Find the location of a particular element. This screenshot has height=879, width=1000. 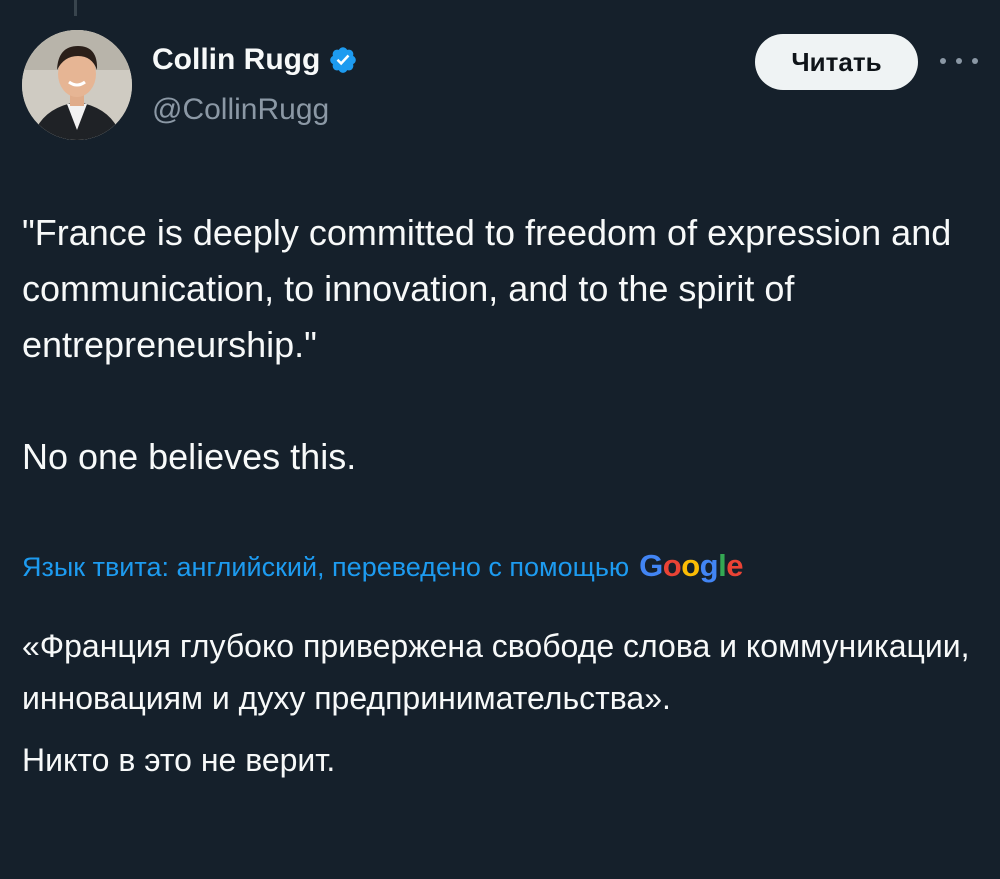

avatar-image is located at coordinates (77, 85).